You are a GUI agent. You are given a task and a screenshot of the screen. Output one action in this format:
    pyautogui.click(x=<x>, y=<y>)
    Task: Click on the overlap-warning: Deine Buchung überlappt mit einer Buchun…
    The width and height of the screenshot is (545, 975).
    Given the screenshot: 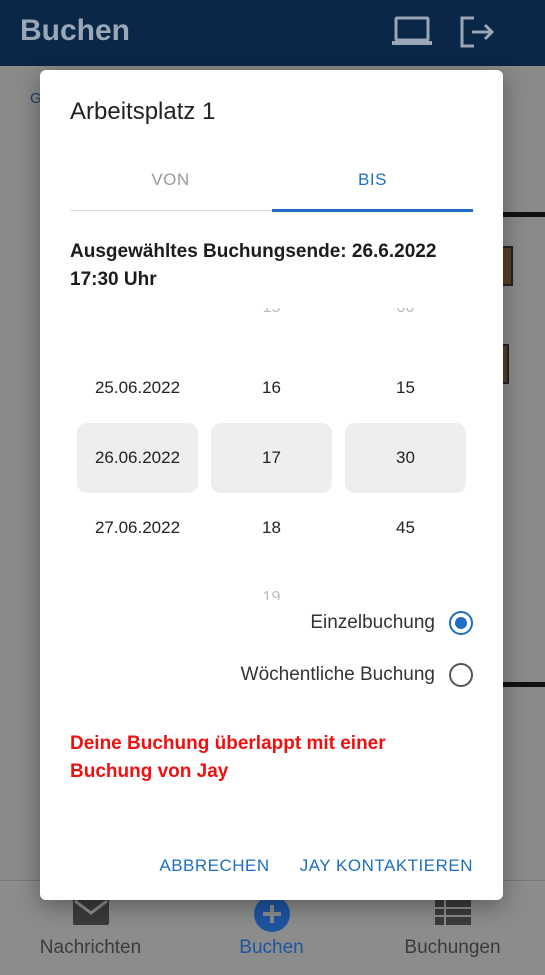 What is the action you would take?
    pyautogui.click(x=228, y=757)
    